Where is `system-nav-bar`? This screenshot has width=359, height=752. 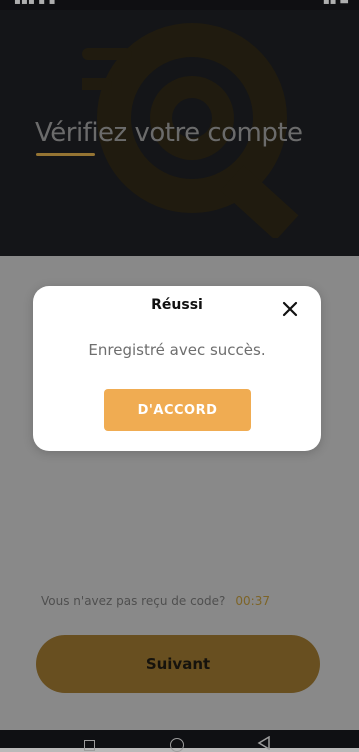 system-nav-bar is located at coordinates (179, 741).